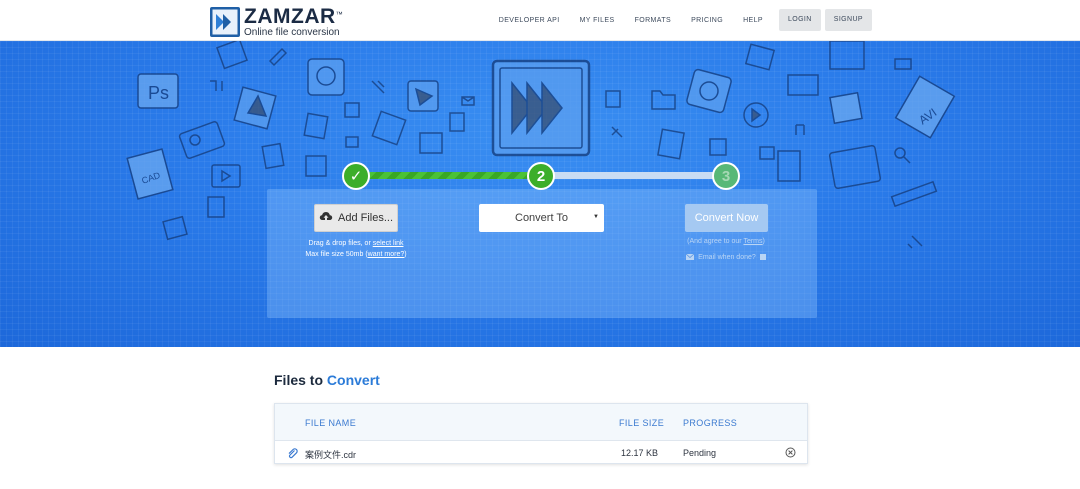  What do you see at coordinates (799, 20) in the screenshot?
I see `login-button: LOGIN` at bounding box center [799, 20].